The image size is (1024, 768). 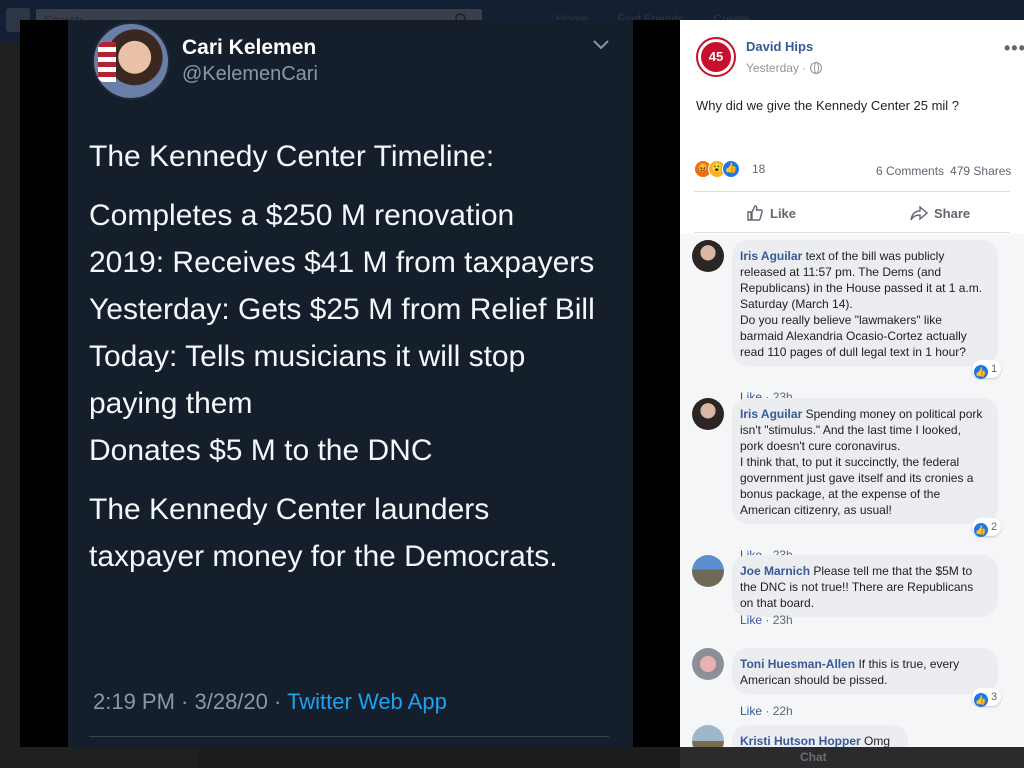 I want to click on comment-author: Joe Marnich, so click(x=775, y=571).